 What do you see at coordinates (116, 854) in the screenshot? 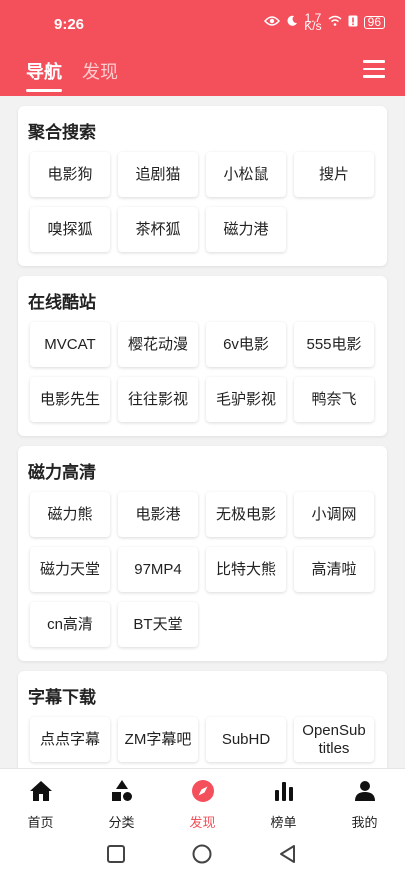
I see `recents-square-icon` at bounding box center [116, 854].